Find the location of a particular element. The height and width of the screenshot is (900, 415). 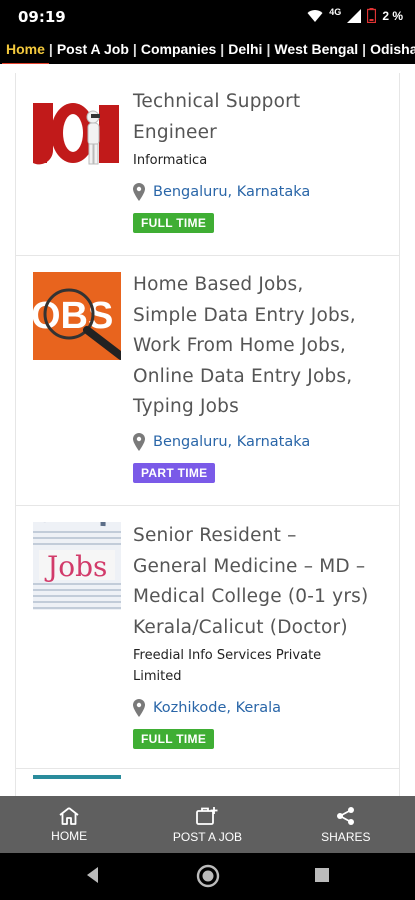

tab-delhi: Delhi is located at coordinates (245, 49).